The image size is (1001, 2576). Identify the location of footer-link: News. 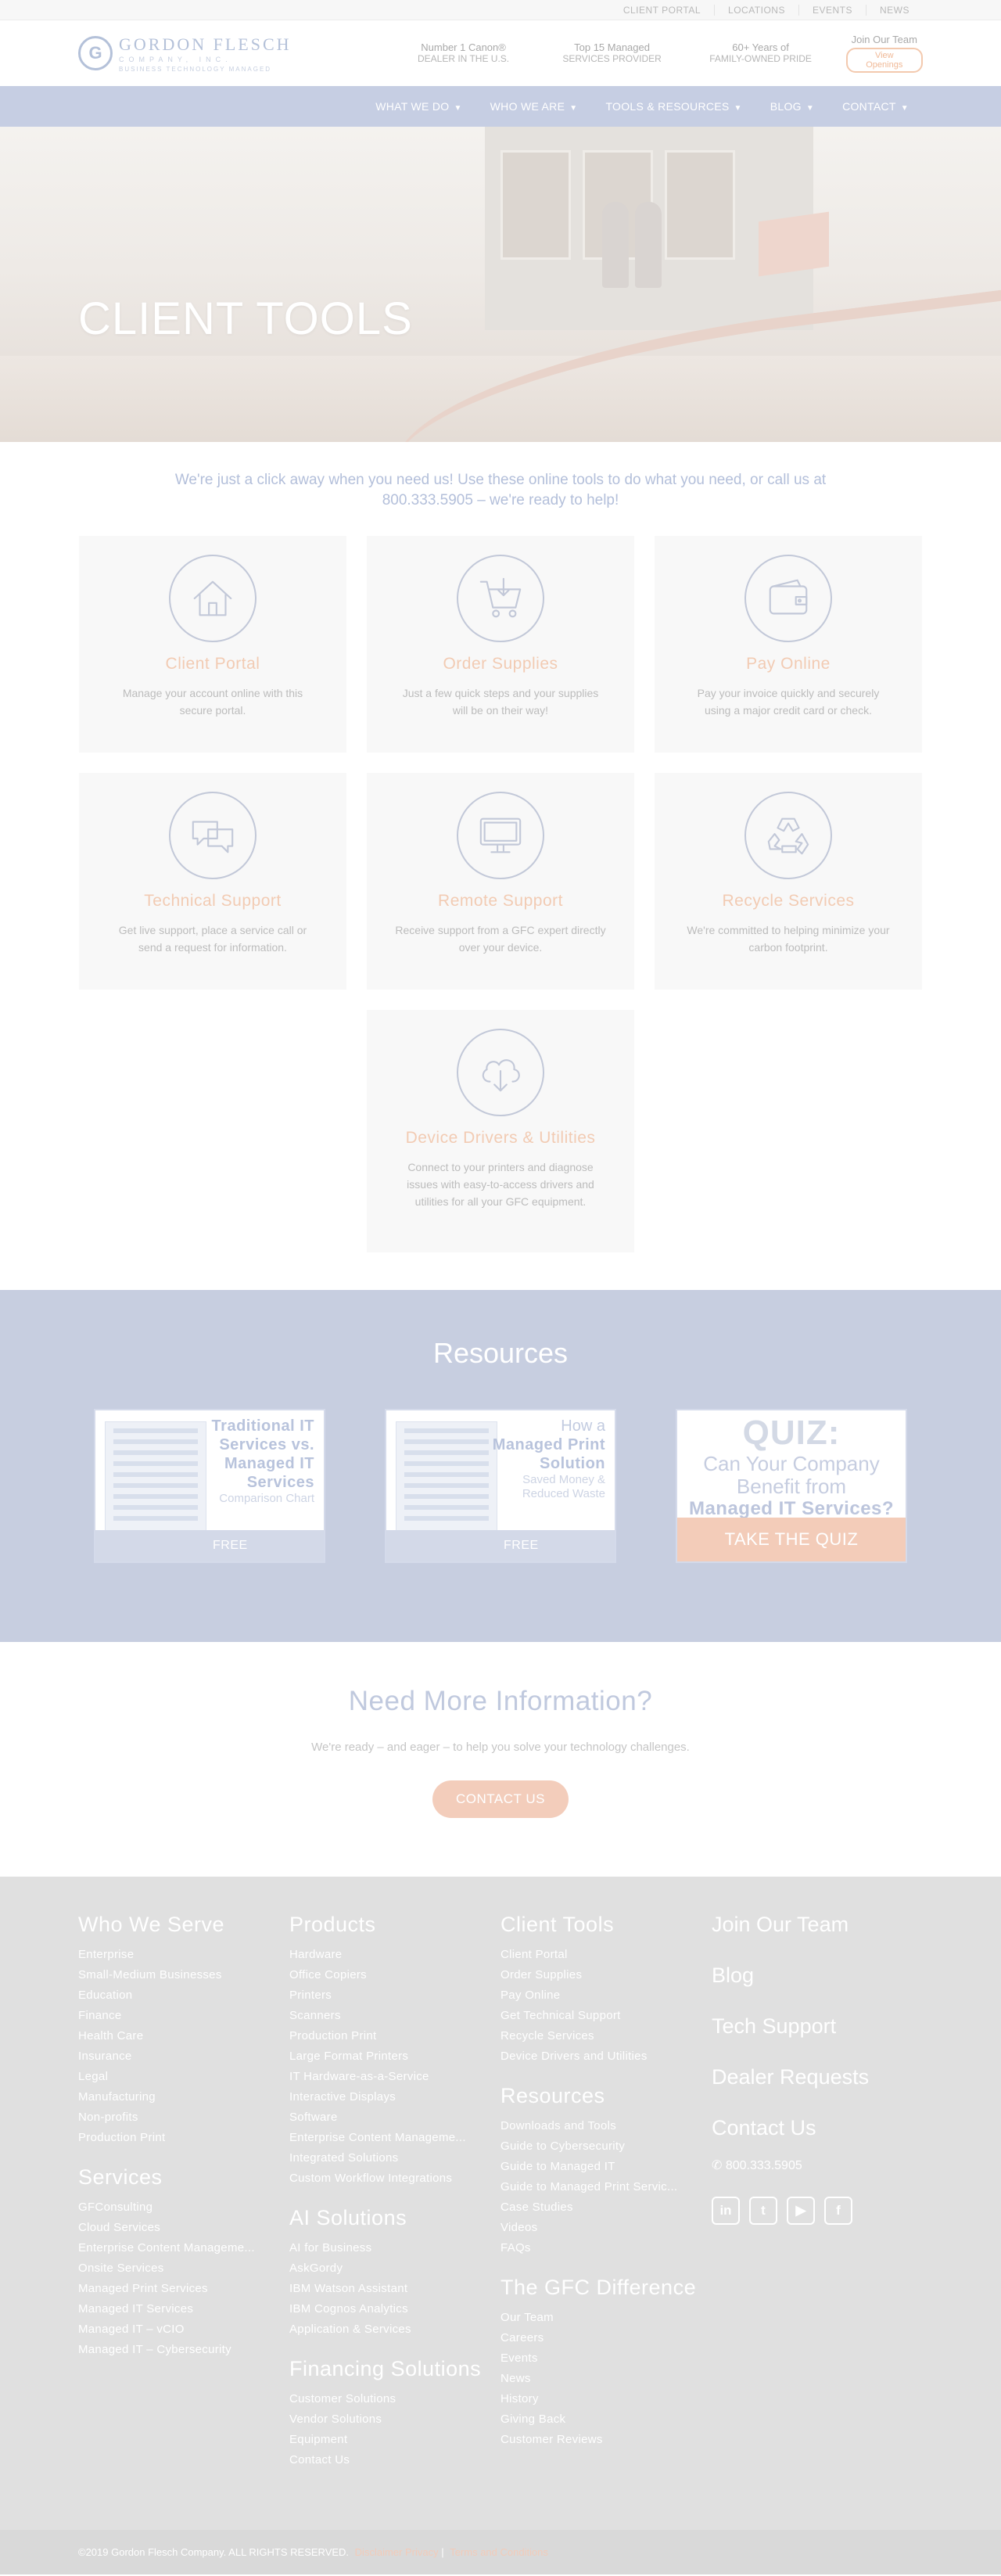
(598, 2379).